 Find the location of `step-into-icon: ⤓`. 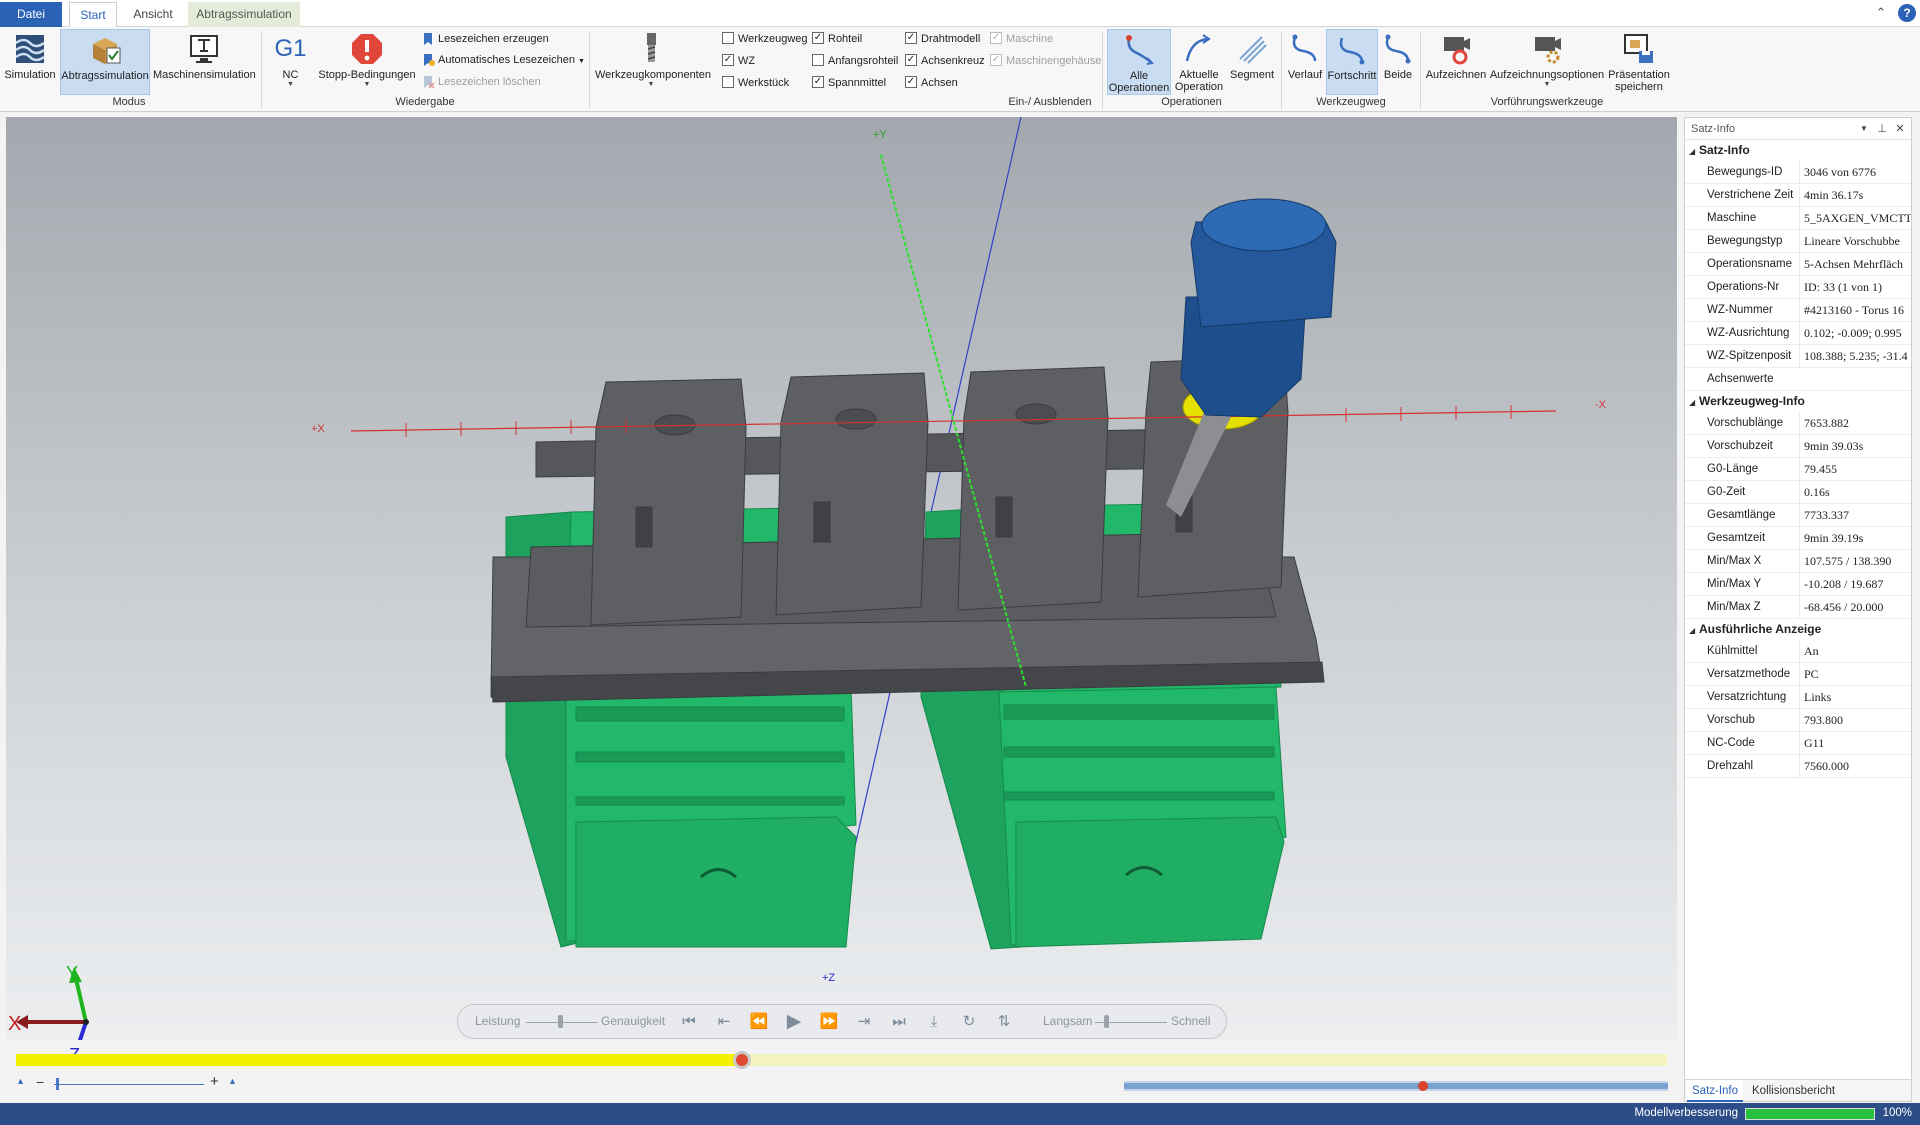

step-into-icon: ⤓ is located at coordinates (934, 1022).